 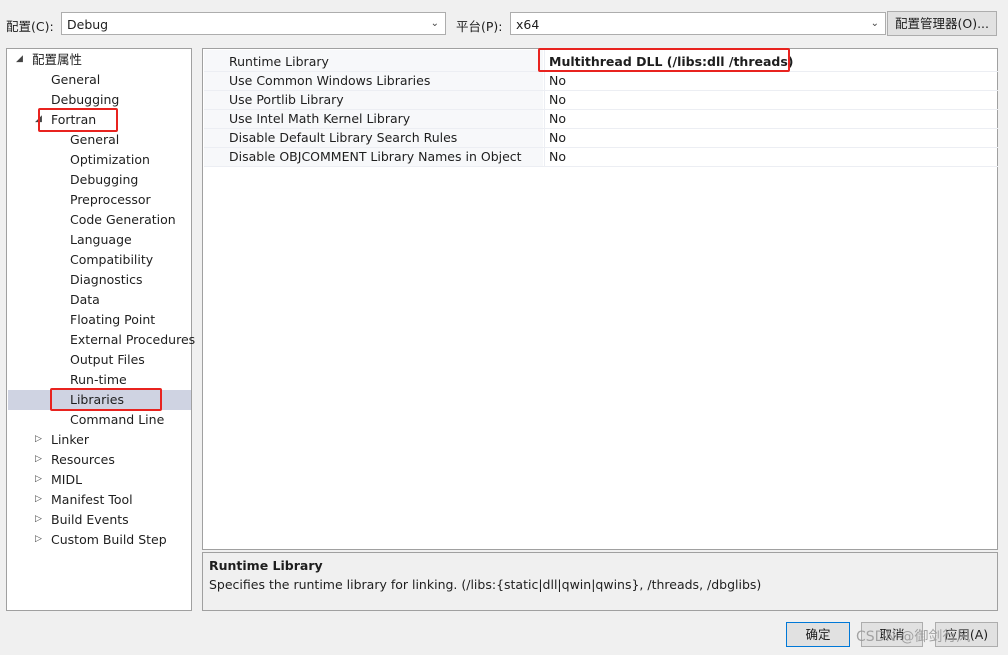 I want to click on platform-label: 平台(P):, so click(x=479, y=26).